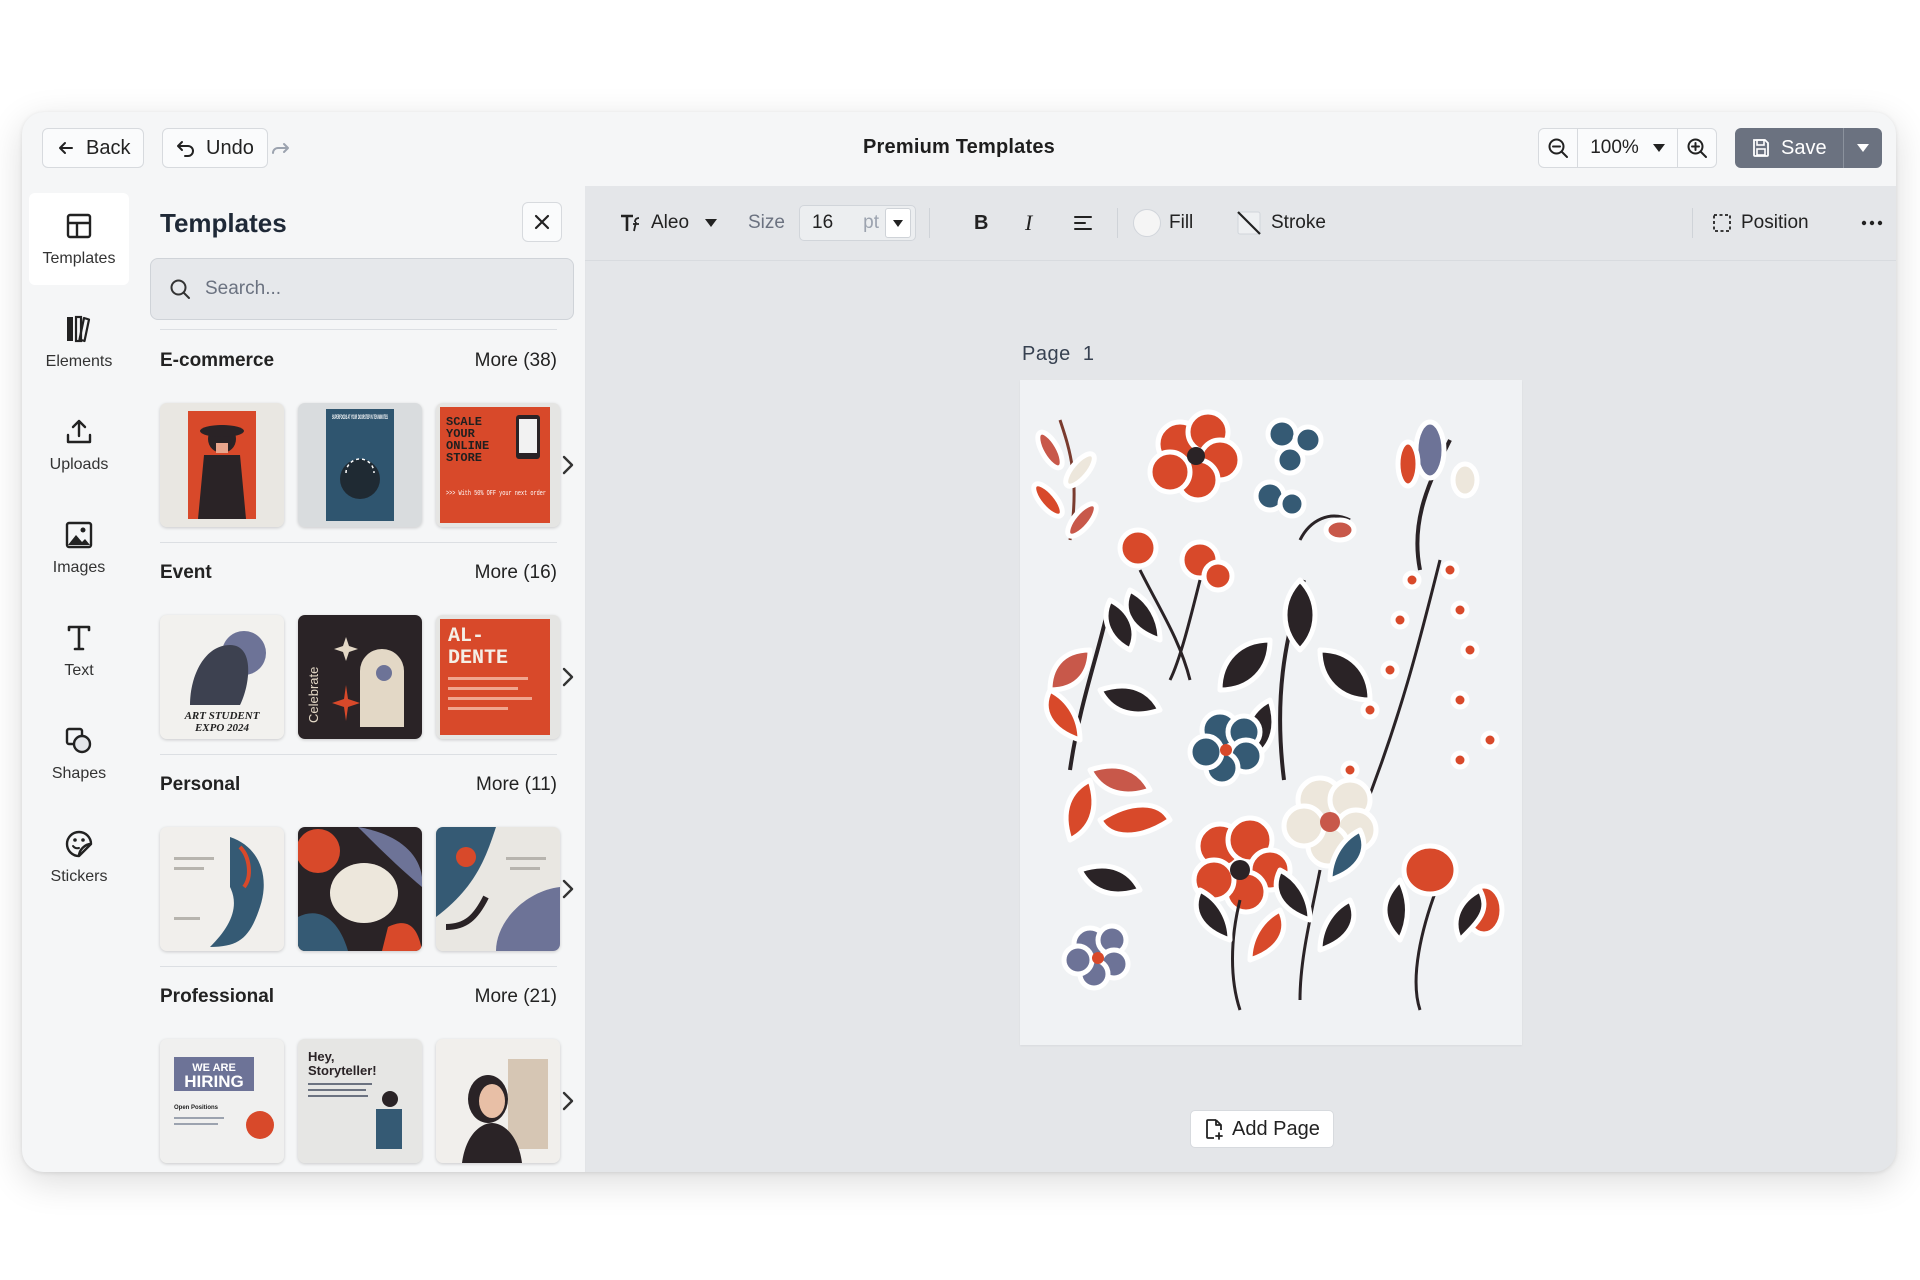 The image size is (1920, 1280). I want to click on rail-item-shapes: Shapes, so click(79, 754).